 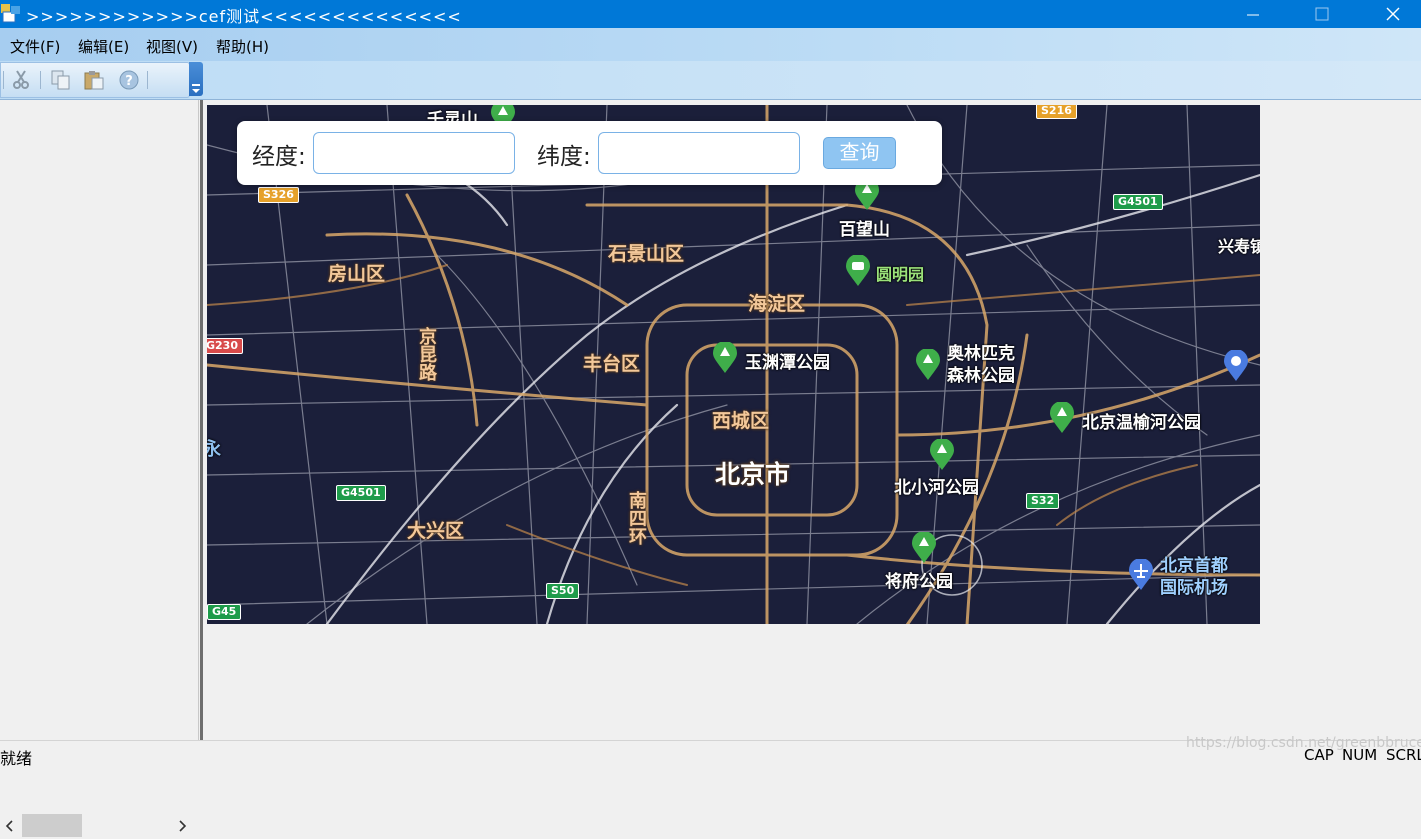 I want to click on district-label: 海淀区, so click(x=777, y=304).